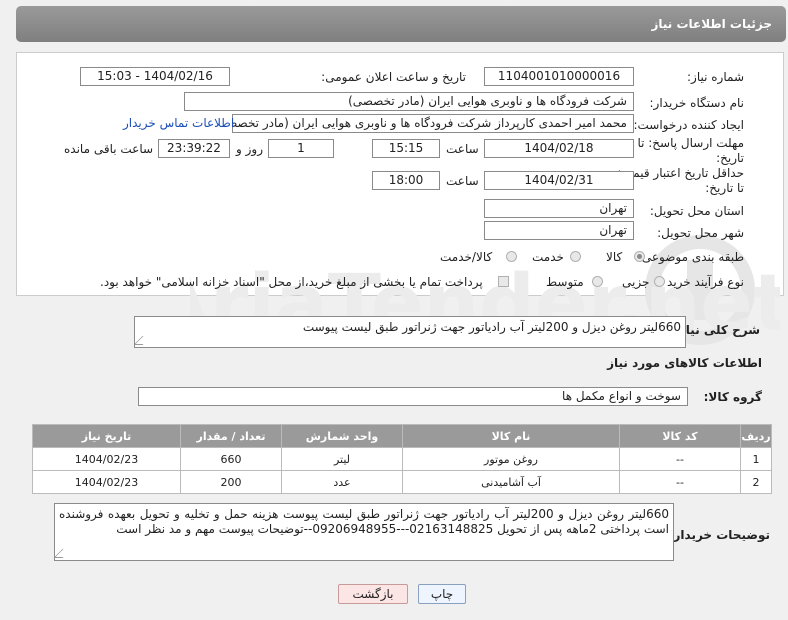 This screenshot has width=788, height=620. I want to click on buyer-contact-link: اطلاعات تماس خریدار, so click(178, 123).